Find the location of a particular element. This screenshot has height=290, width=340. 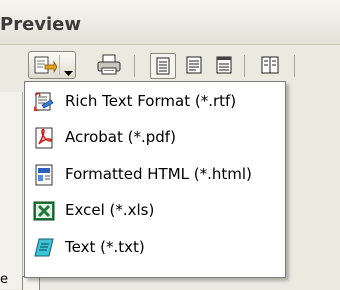

excel-icon is located at coordinates (44, 211).